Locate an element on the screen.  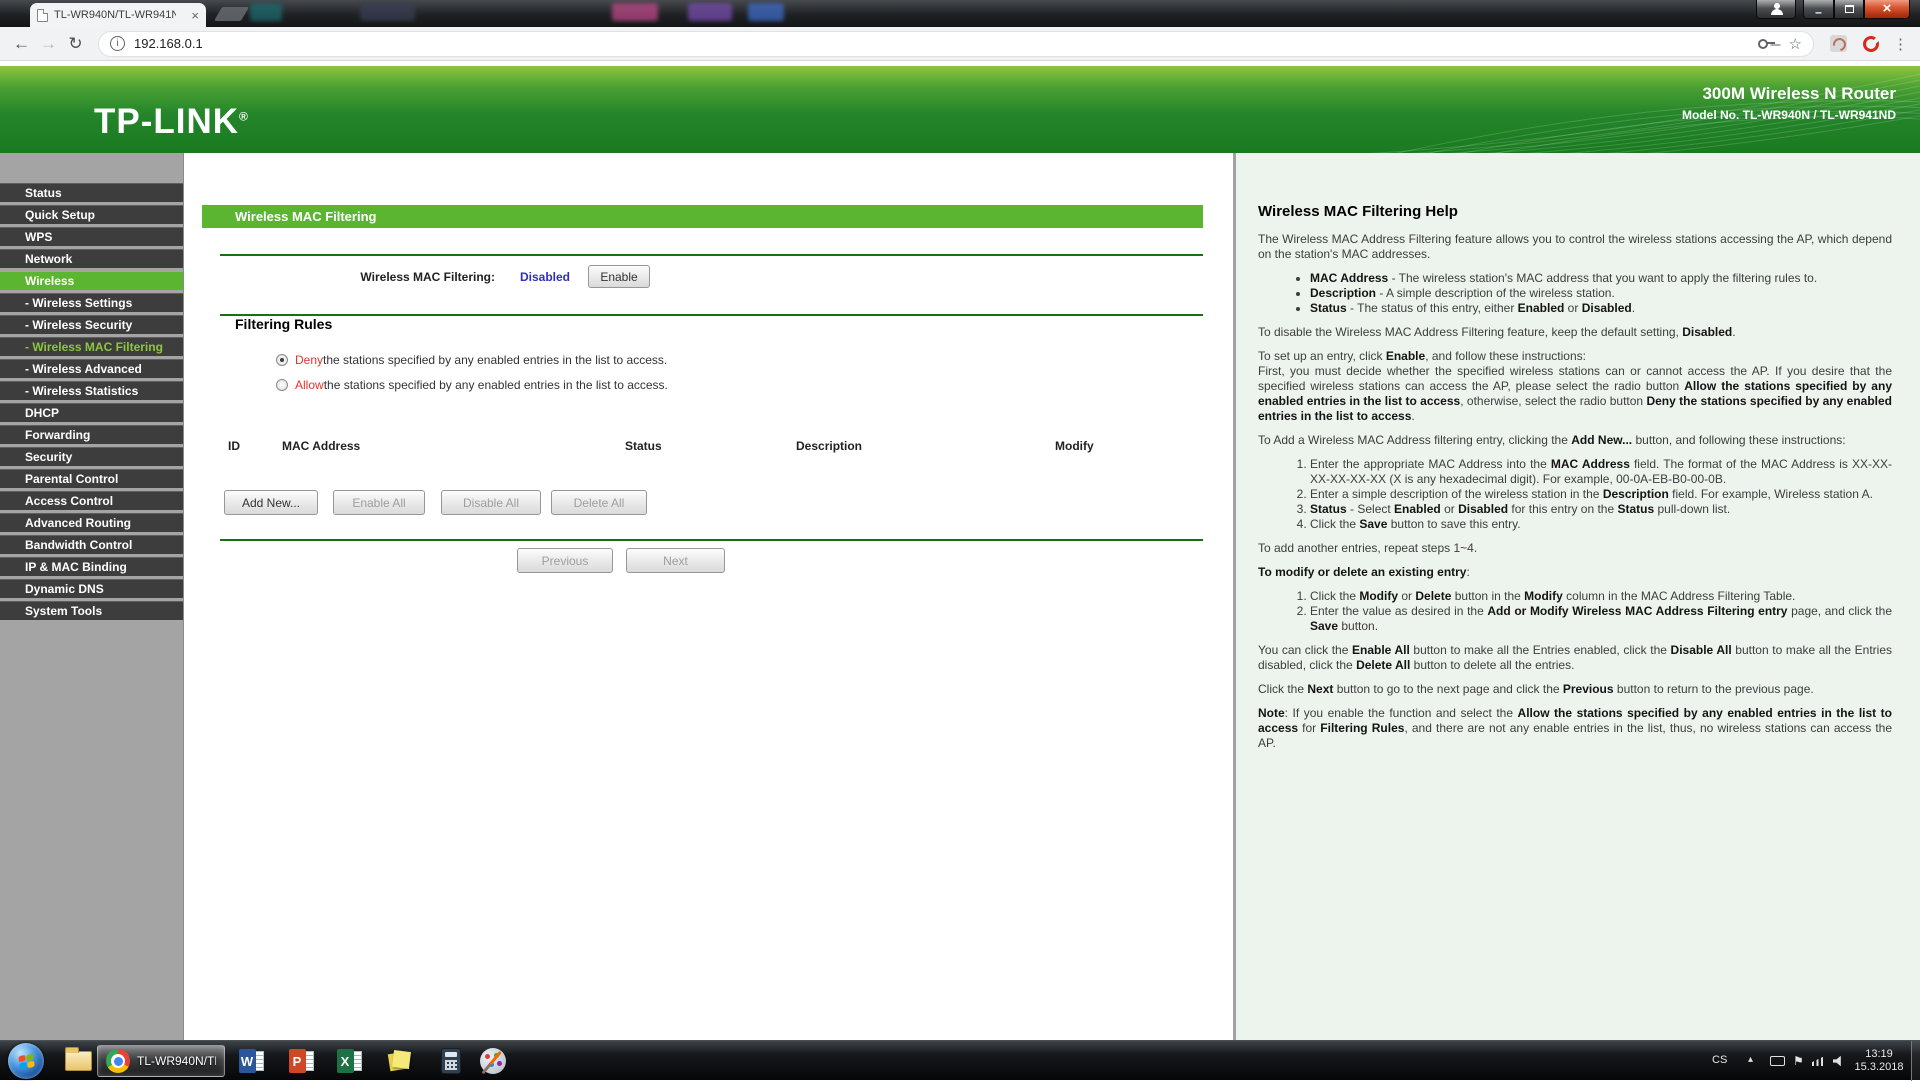
radio-label: Allow is located at coordinates (309, 385).